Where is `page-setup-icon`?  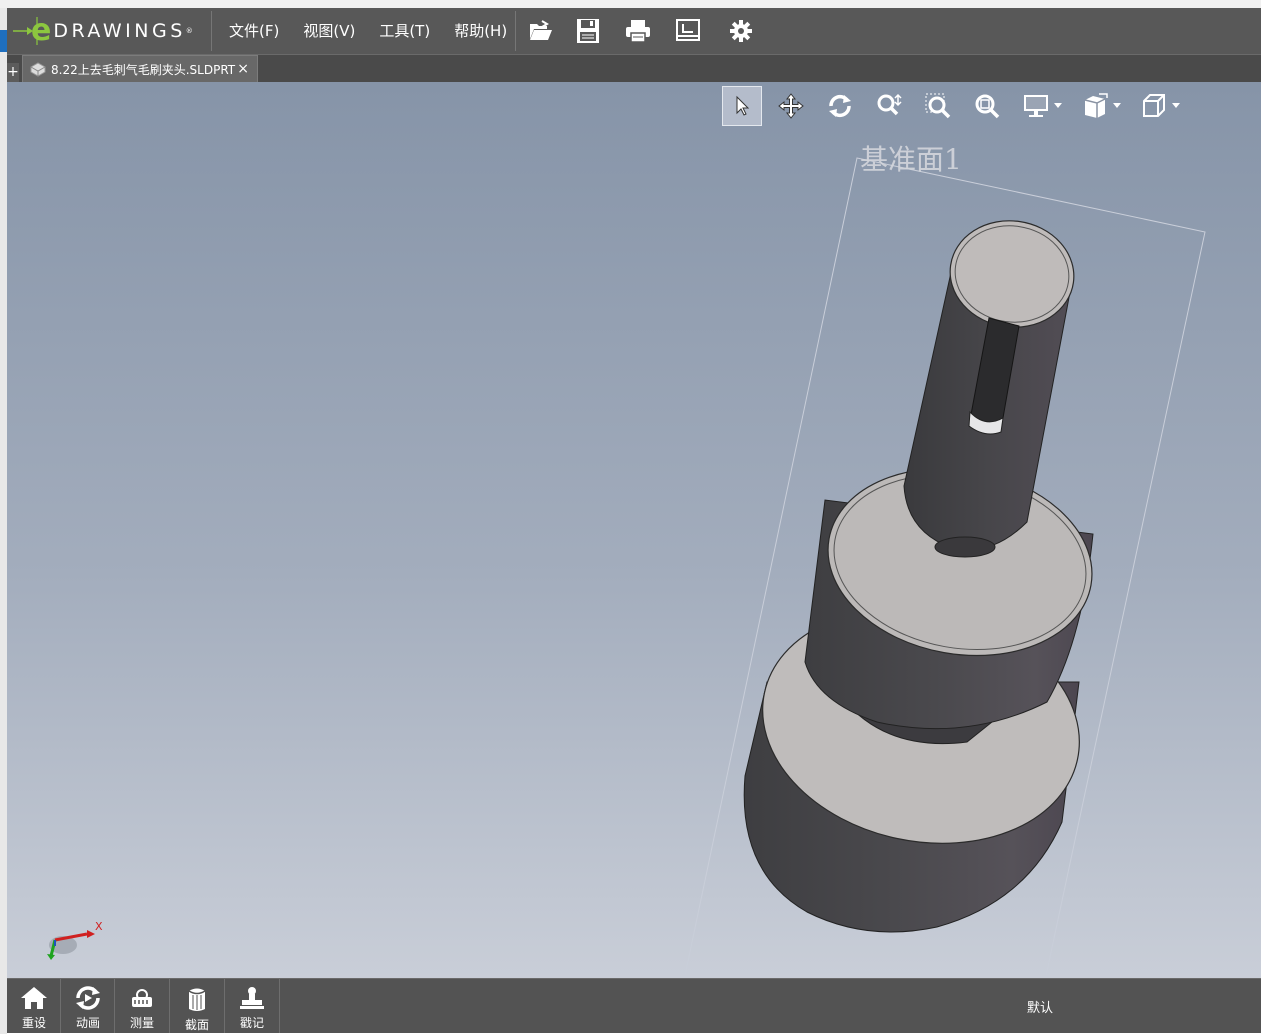
page-setup-icon is located at coordinates (688, 31).